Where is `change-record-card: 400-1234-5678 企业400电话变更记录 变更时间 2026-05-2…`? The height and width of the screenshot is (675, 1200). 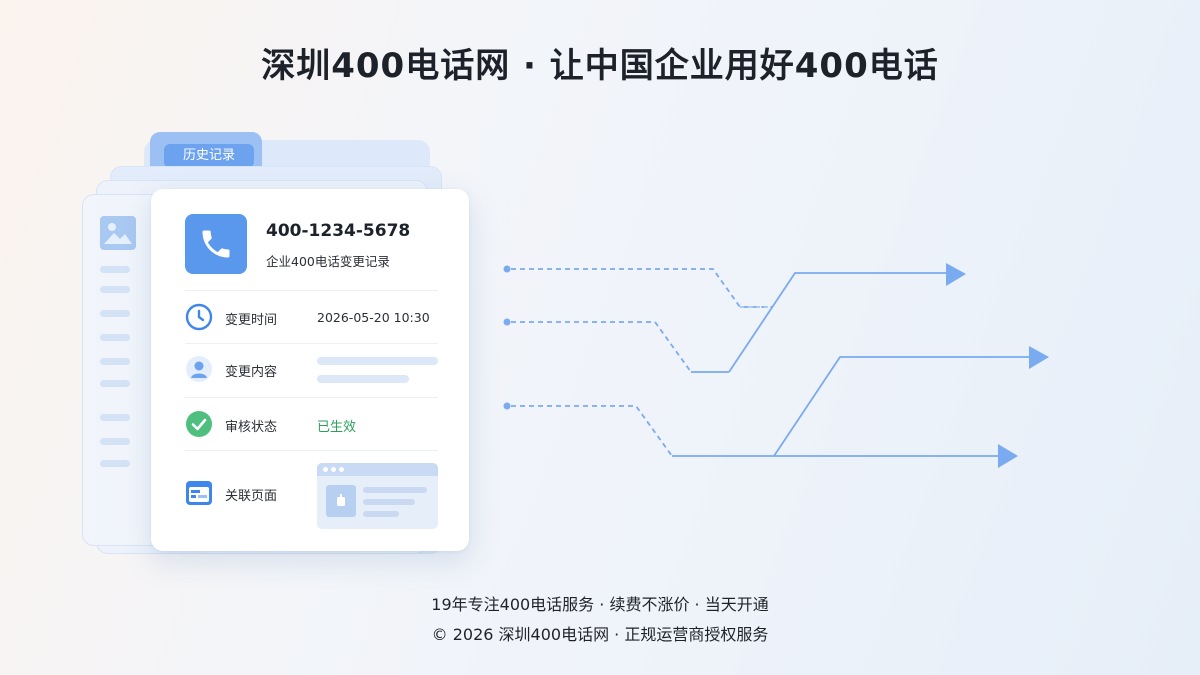
change-record-card: 400-1234-5678 企业400电话变更记录 变更时间 2026-05-2… is located at coordinates (310, 370).